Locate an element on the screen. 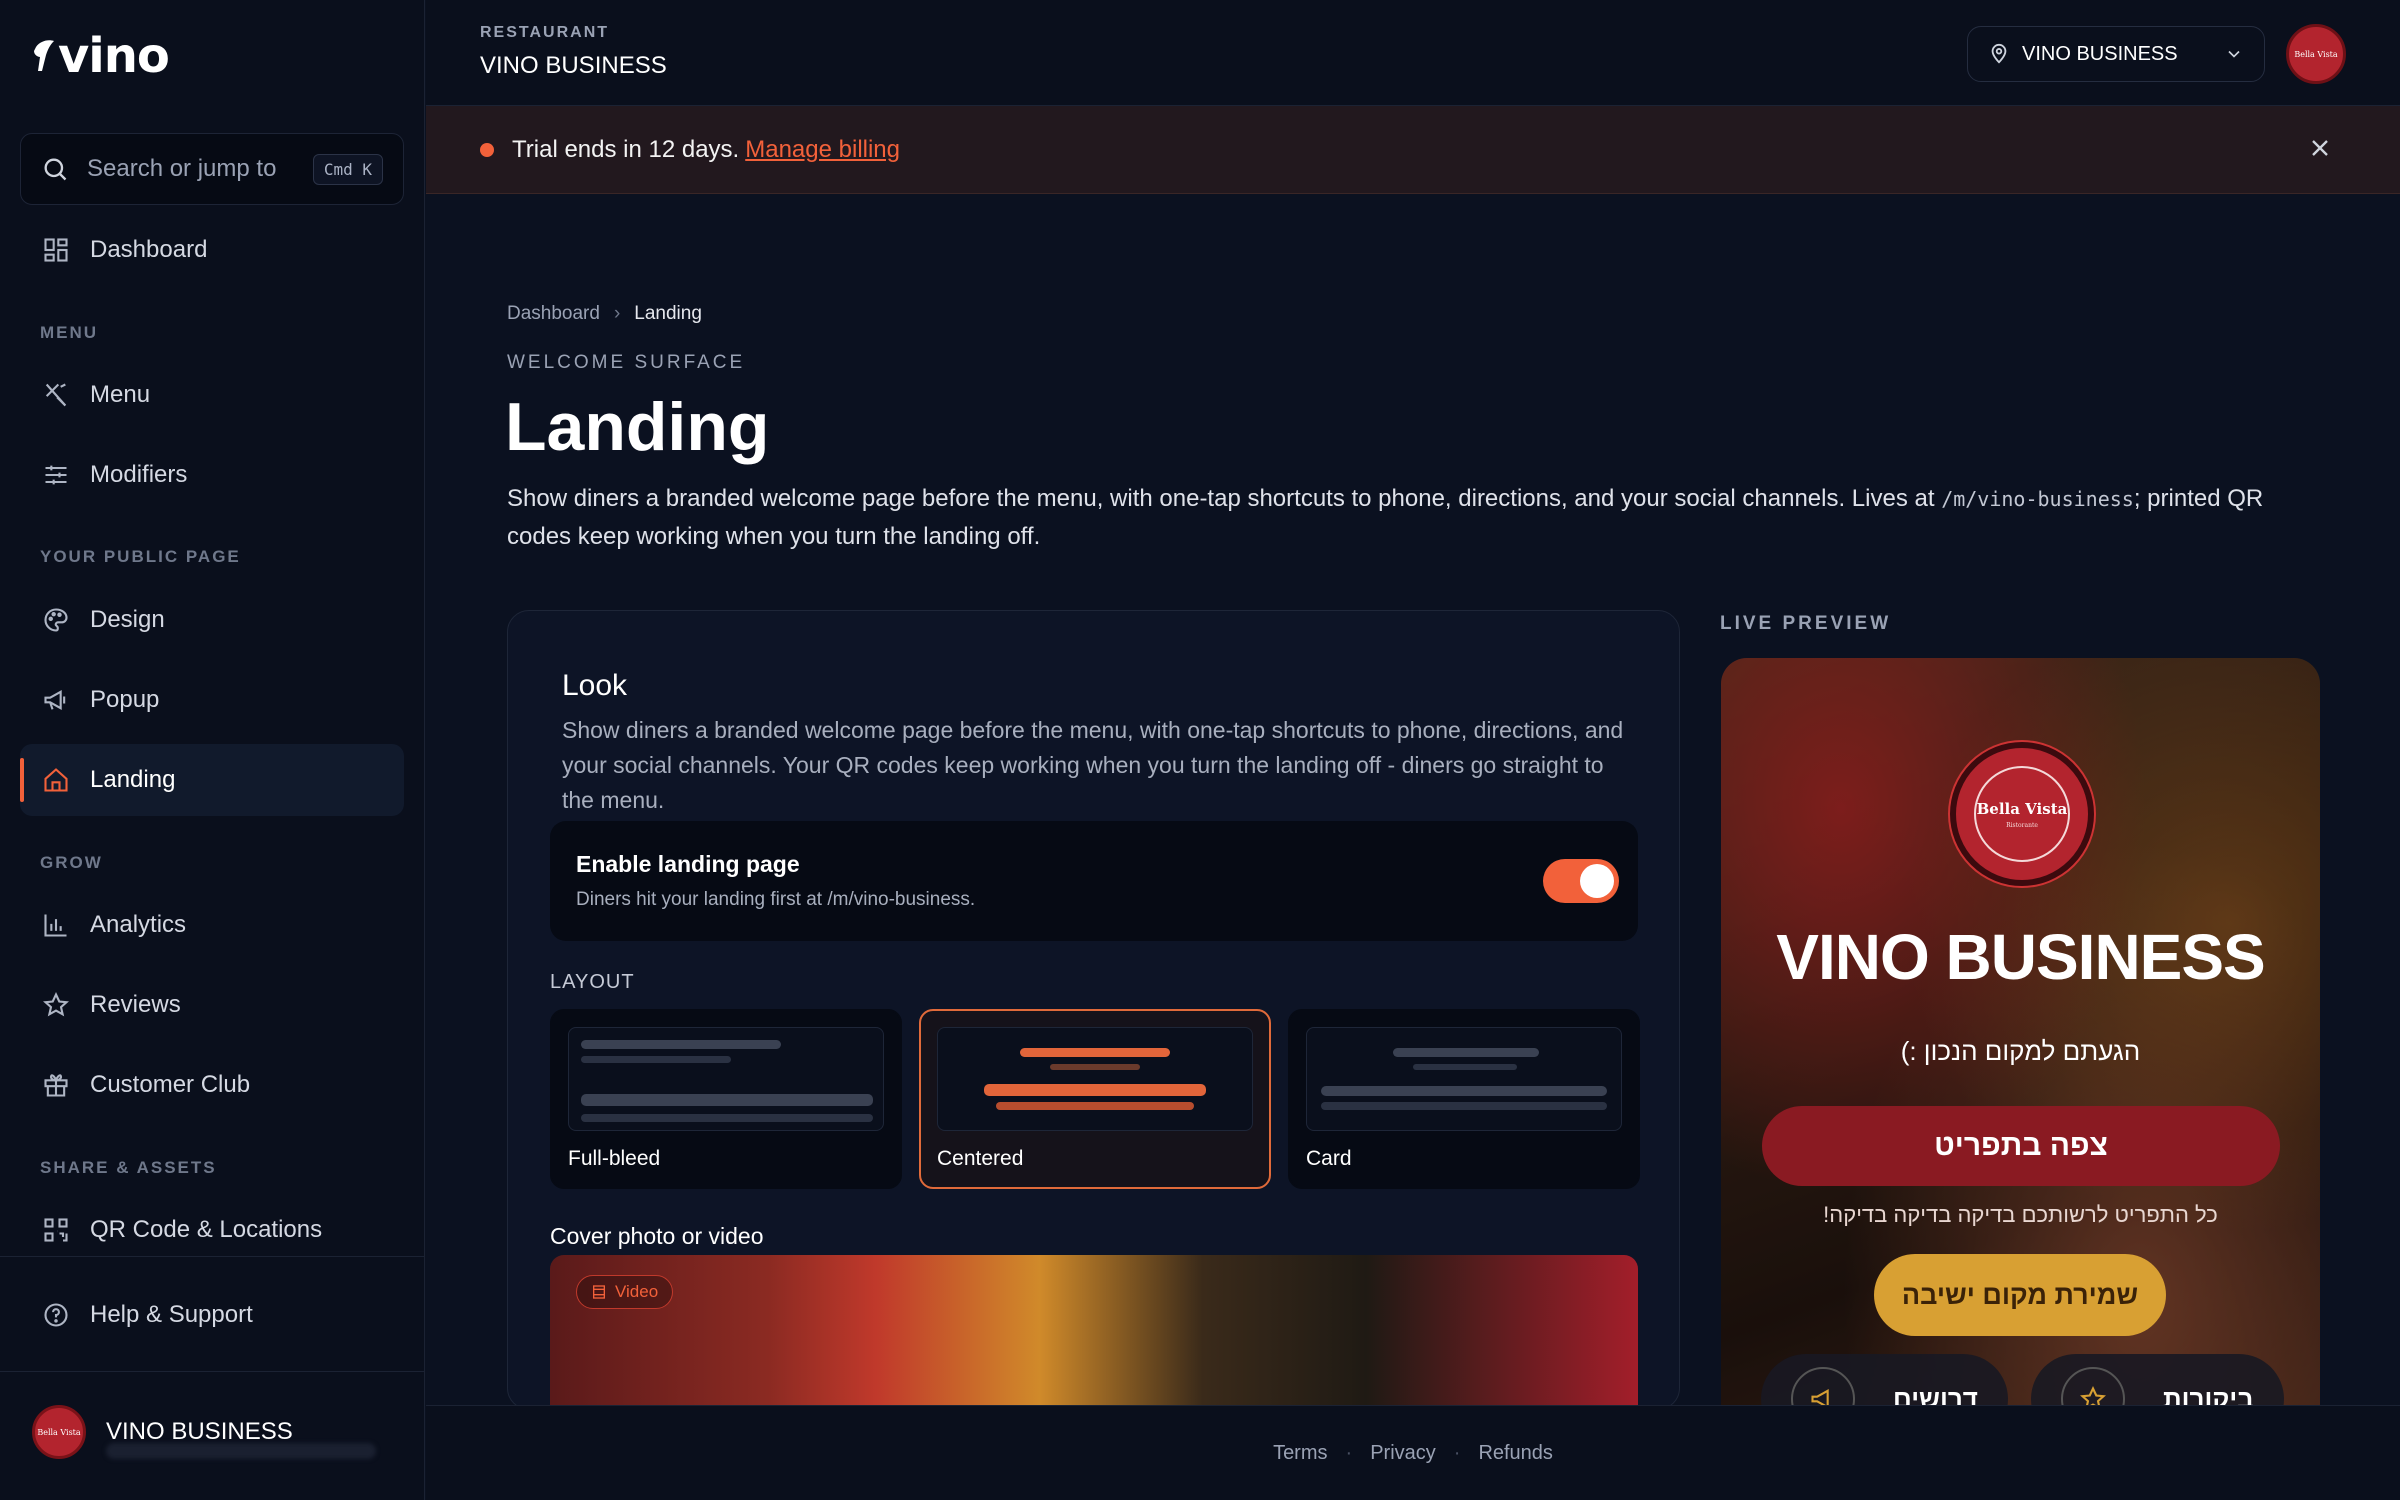 The height and width of the screenshot is (1500, 2400). page-eyebrow: WELCOME SURFACE is located at coordinates (626, 362).